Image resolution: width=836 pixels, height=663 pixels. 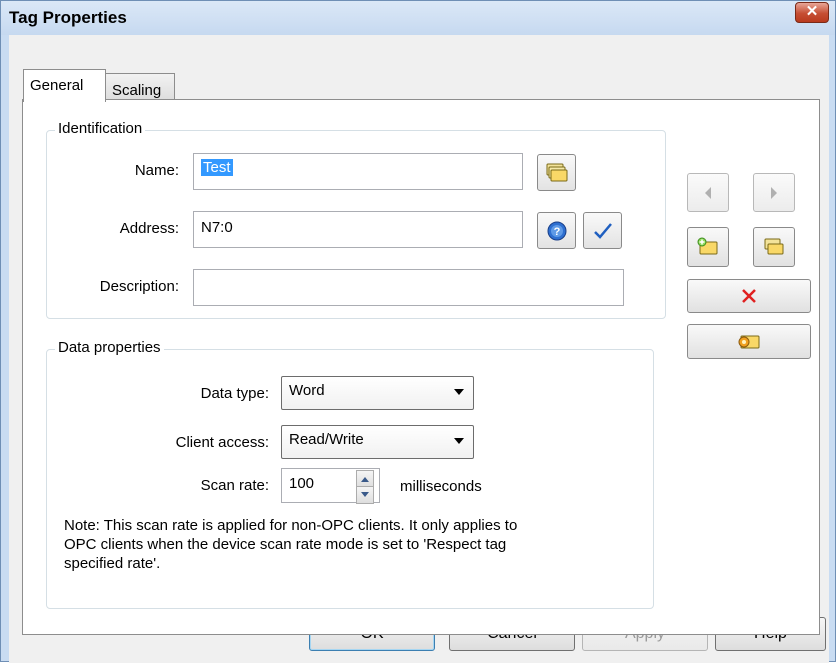 I want to click on arrow-left-icon, so click(x=708, y=192).